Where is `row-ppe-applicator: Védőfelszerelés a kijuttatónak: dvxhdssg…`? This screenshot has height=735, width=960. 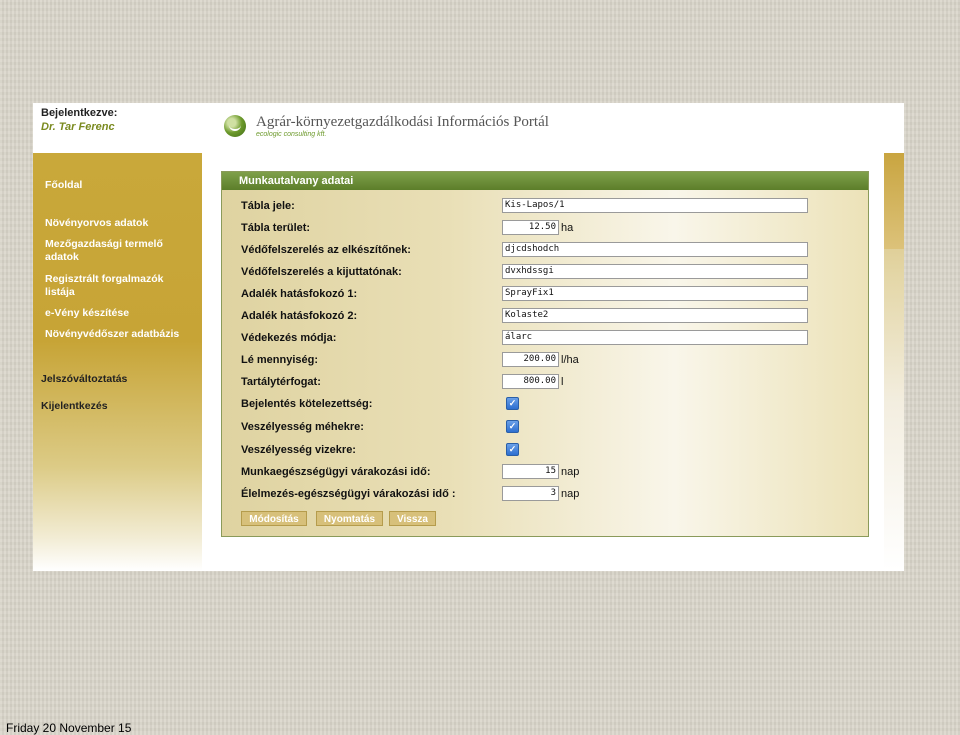 row-ppe-applicator: Védőfelszerelés a kijuttatónak: dvxhdssg… is located at coordinates (545, 273).